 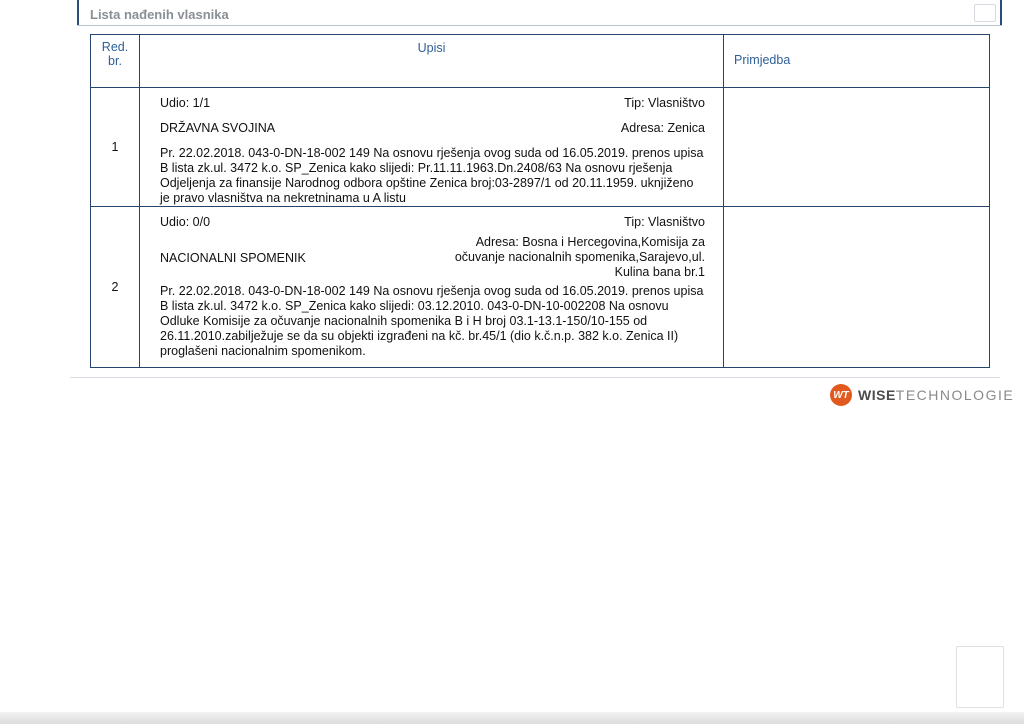 What do you see at coordinates (856, 61) in the screenshot?
I see `header-primjedba: Primjedba` at bounding box center [856, 61].